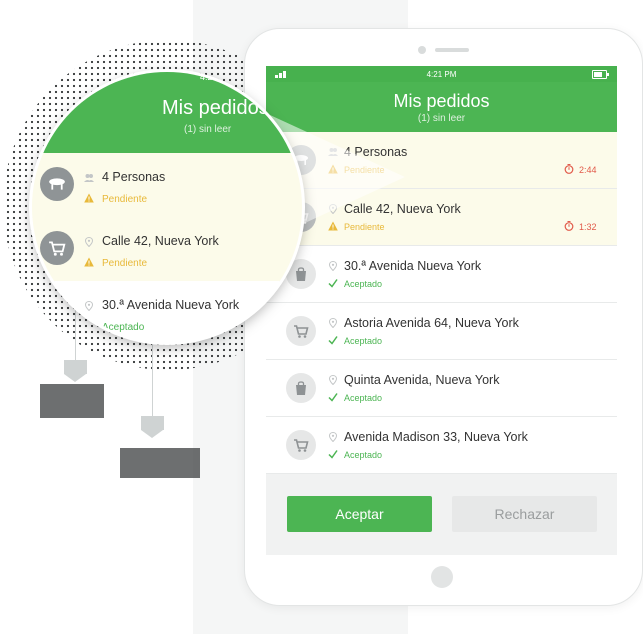 The width and height of the screenshot is (643, 634). Describe the element at coordinates (441, 514) in the screenshot. I see `action-bar: Aceptar Rechazar` at that location.